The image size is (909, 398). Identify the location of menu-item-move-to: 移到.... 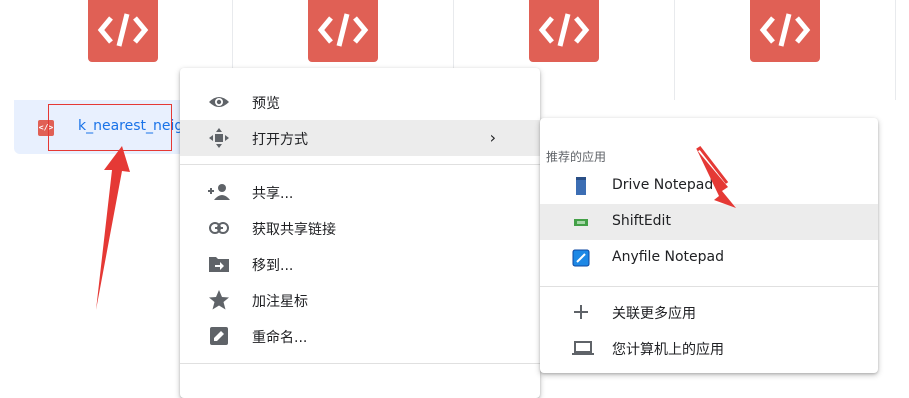
(360, 264).